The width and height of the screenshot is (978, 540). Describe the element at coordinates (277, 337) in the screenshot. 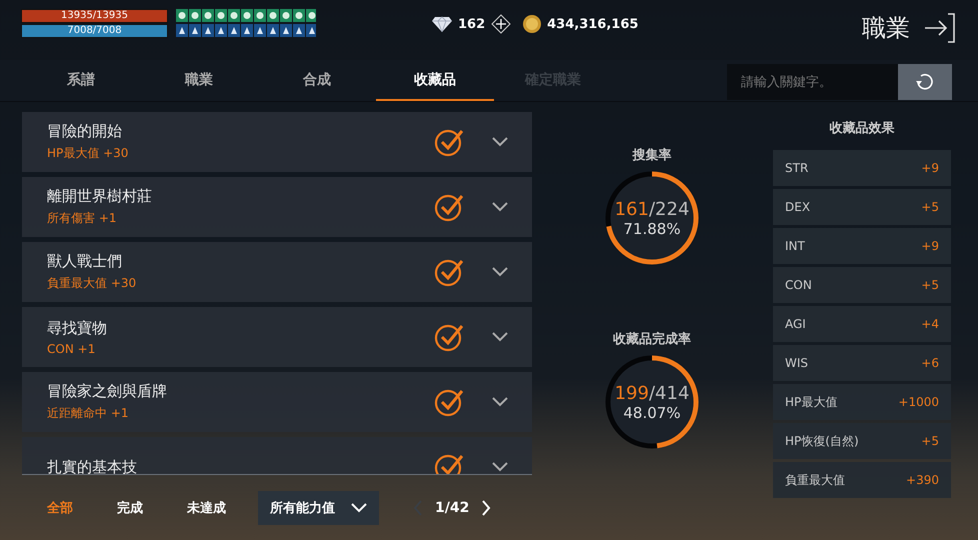

I see `collection-row: 尋找寶物 CON +1` at that location.